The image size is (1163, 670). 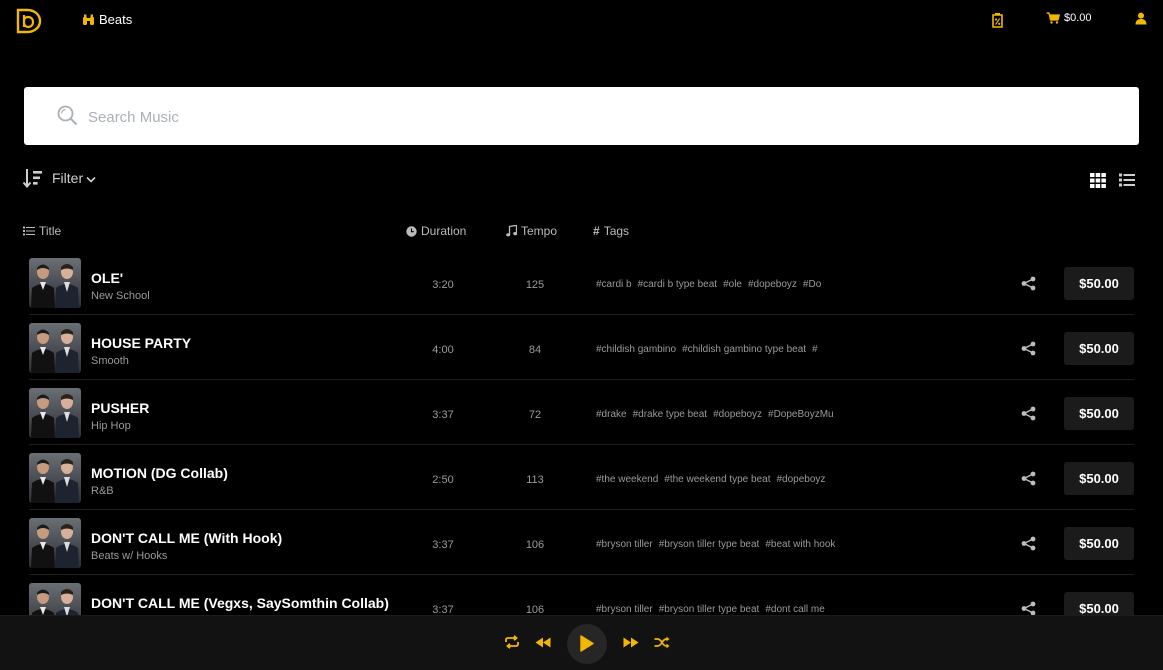 I want to click on clock-icon, so click(x=411, y=231).